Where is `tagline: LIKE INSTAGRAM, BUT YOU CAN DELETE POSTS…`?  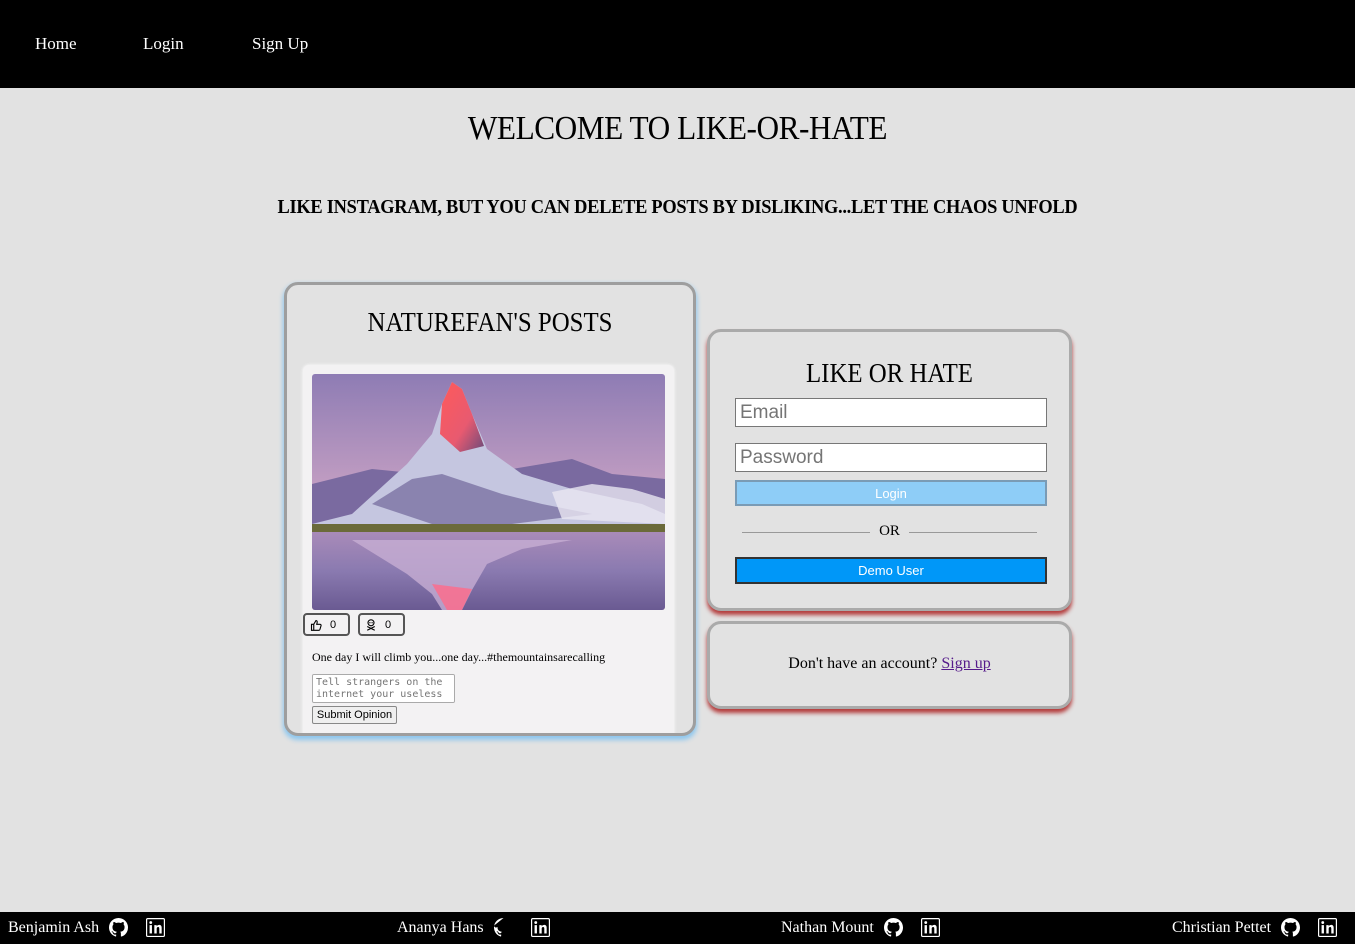
tagline: LIKE INSTAGRAM, BUT YOU CAN DELETE POSTS… is located at coordinates (677, 207).